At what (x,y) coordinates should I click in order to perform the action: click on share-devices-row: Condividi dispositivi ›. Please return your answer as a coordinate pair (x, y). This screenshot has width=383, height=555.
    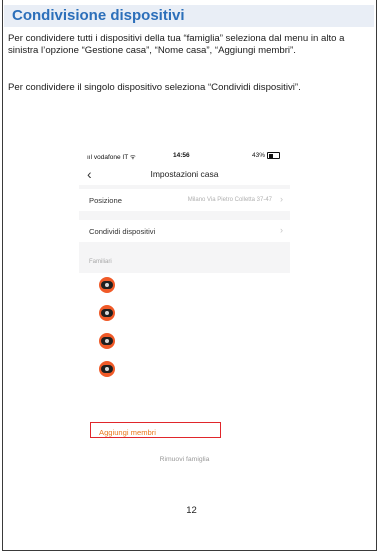
    Looking at the image, I should click on (184, 231).